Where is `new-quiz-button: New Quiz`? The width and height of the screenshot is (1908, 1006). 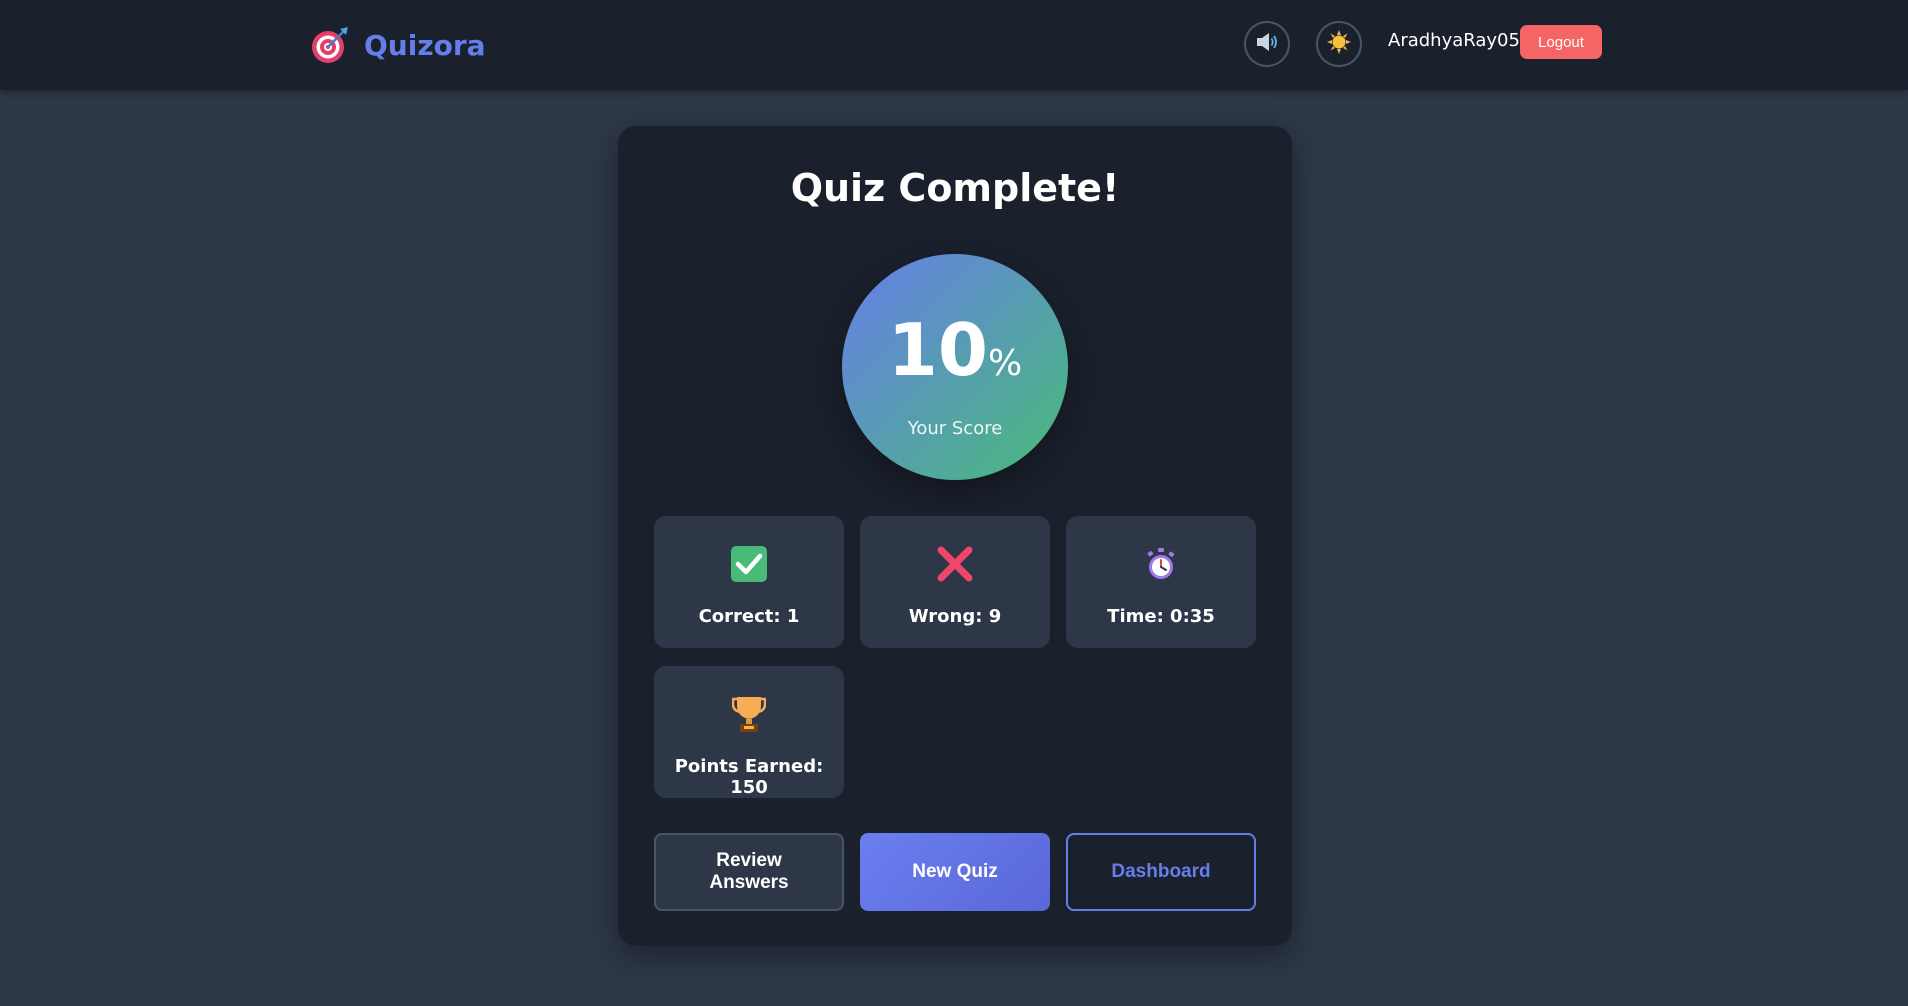
new-quiz-button: New Quiz is located at coordinates (955, 872).